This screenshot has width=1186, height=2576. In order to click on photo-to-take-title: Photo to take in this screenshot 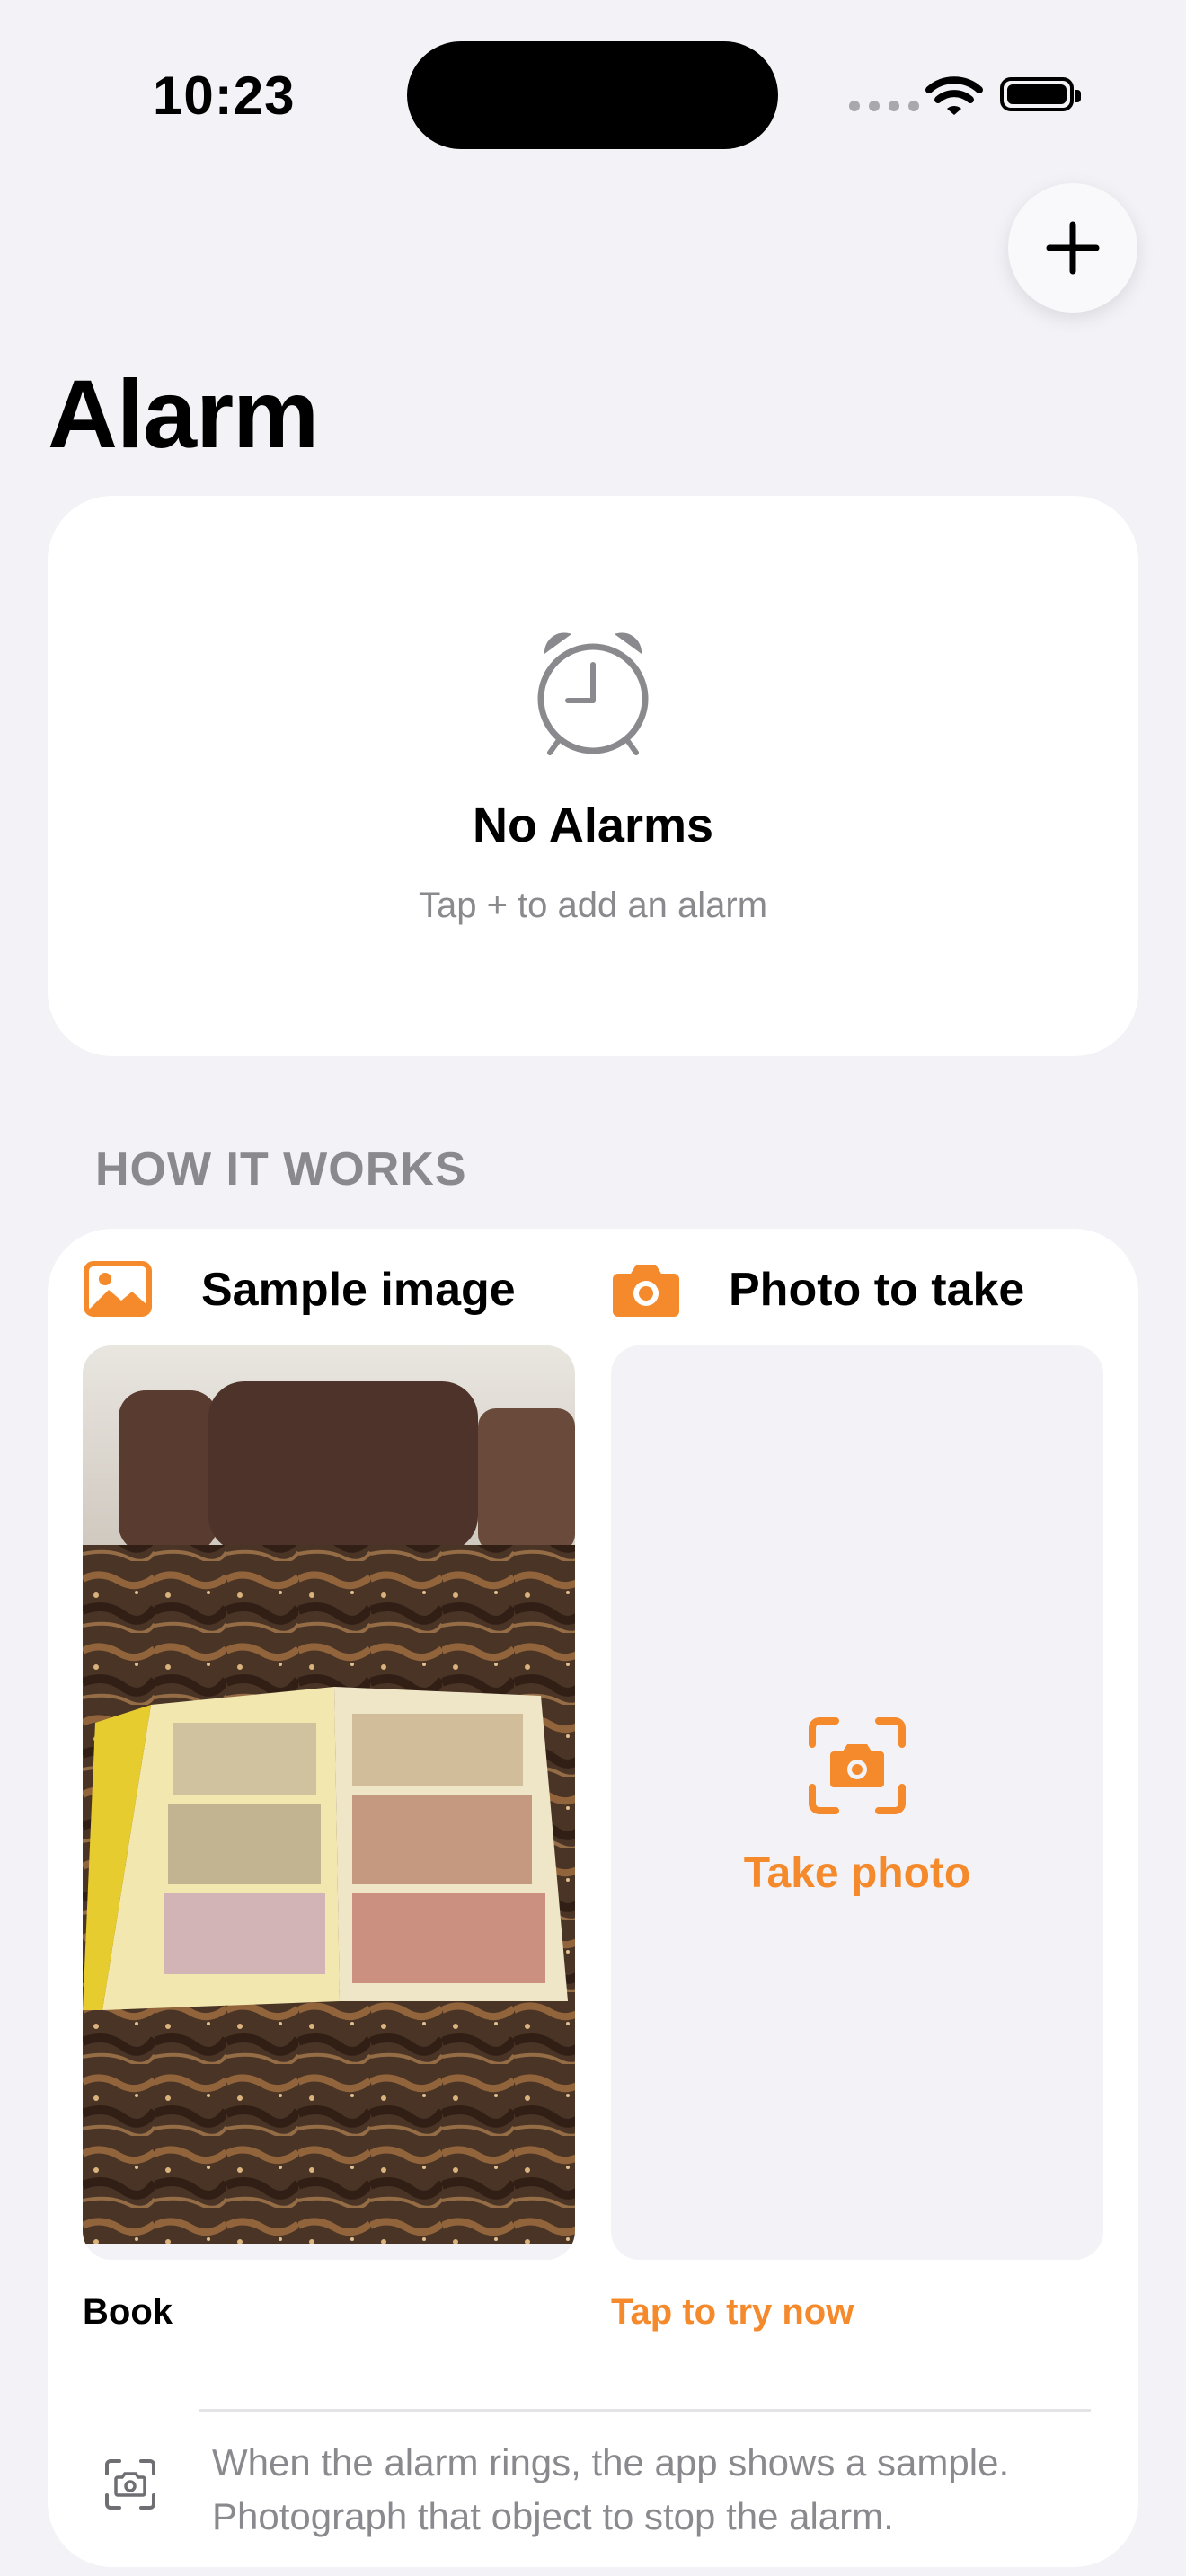, I will do `click(877, 1290)`.